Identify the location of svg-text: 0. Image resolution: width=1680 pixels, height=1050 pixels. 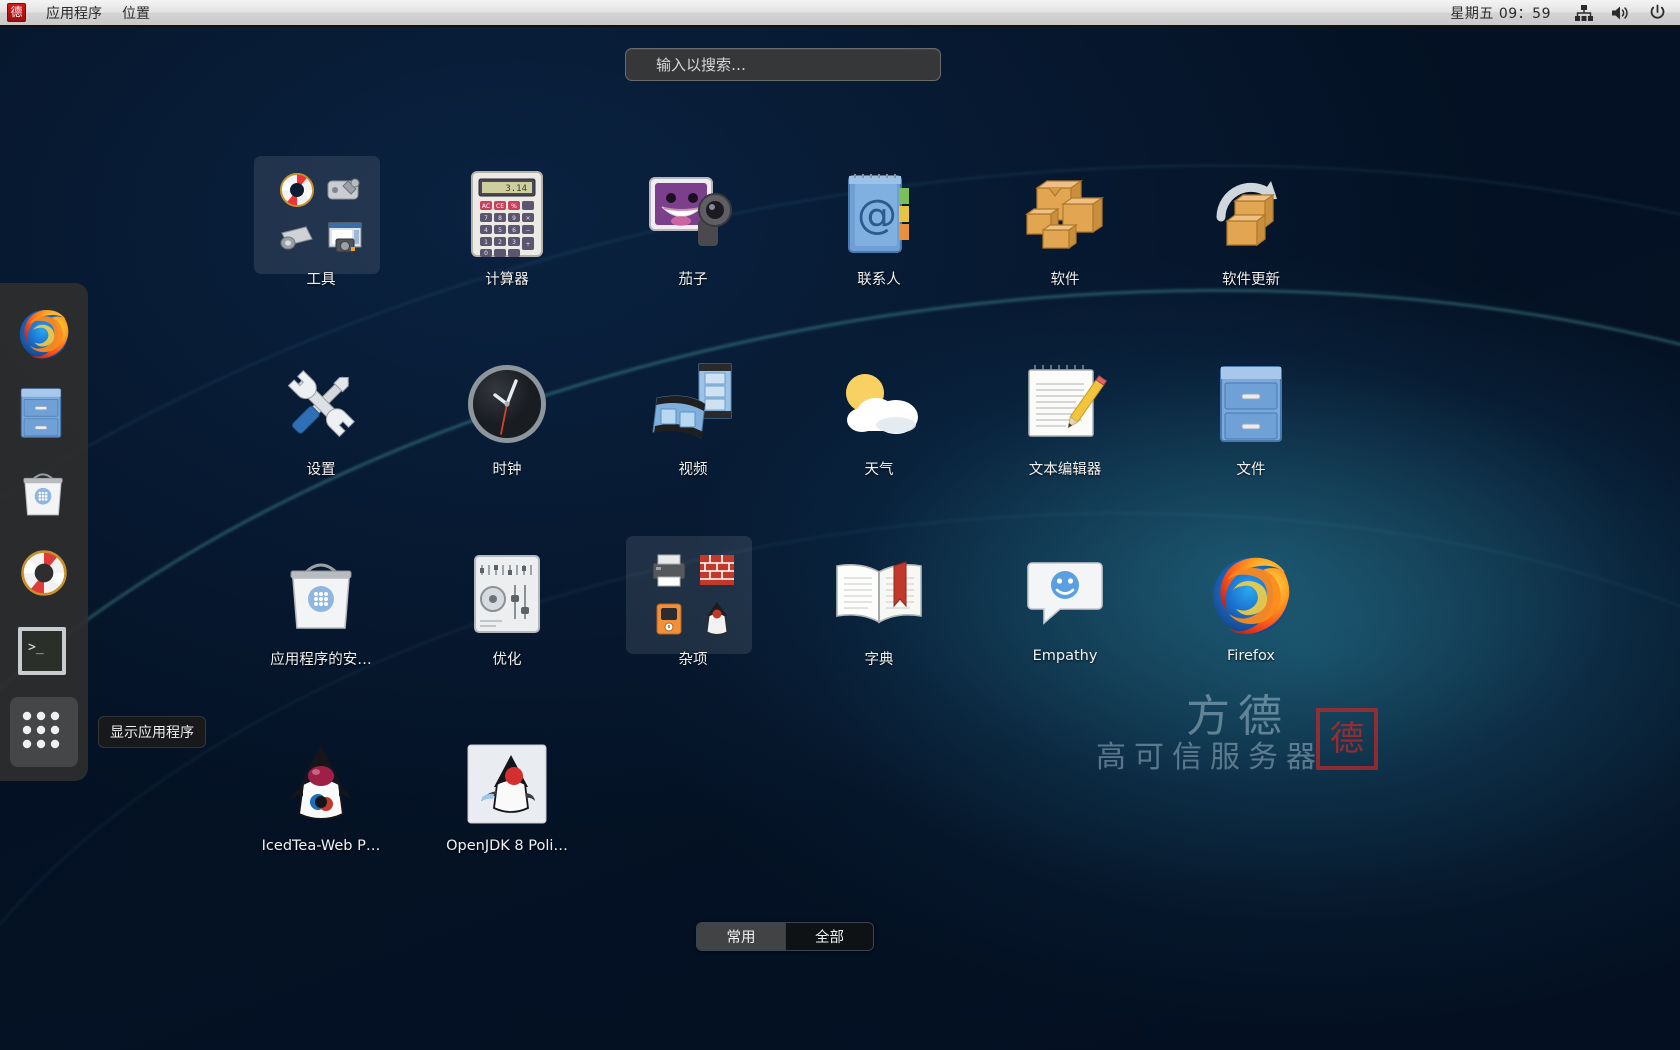
(486, 253).